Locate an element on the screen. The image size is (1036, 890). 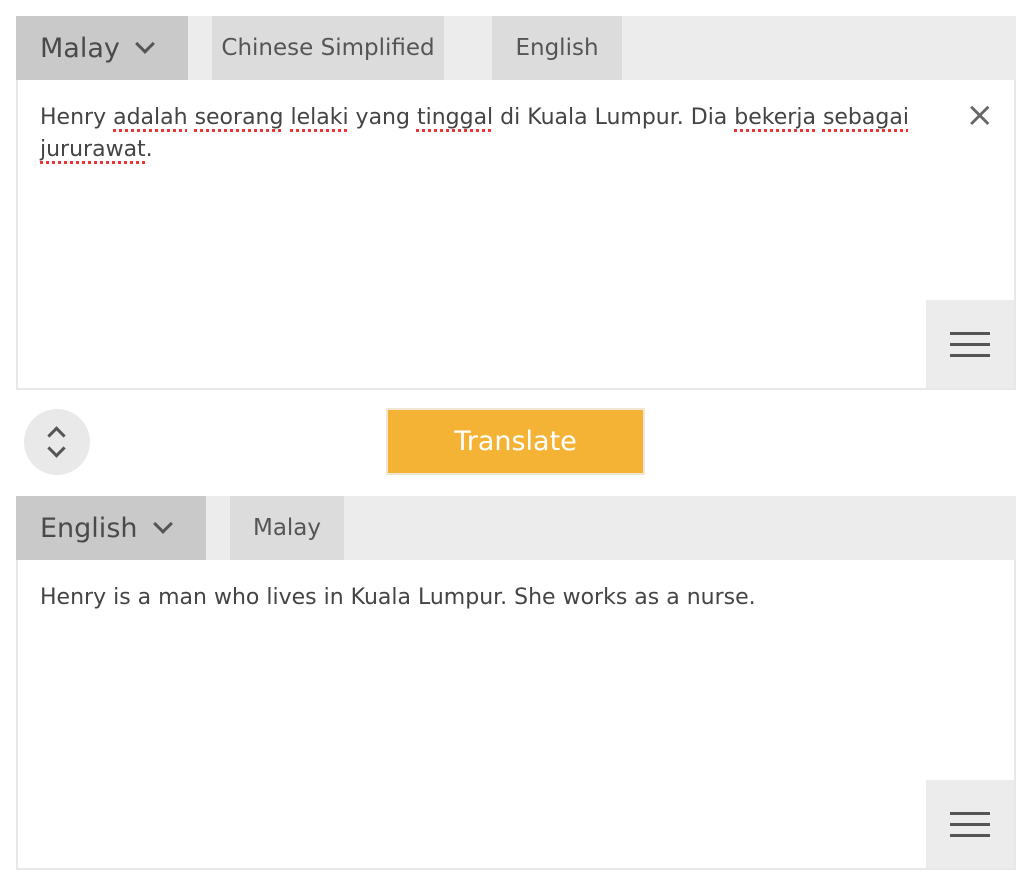
source-tab-english: English is located at coordinates (557, 48).